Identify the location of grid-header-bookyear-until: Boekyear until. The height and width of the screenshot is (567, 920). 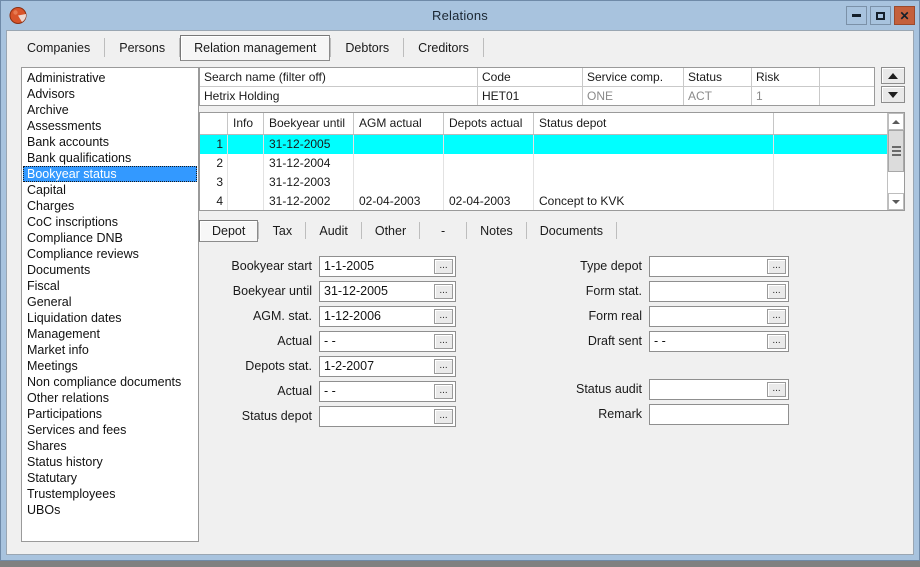
(309, 123).